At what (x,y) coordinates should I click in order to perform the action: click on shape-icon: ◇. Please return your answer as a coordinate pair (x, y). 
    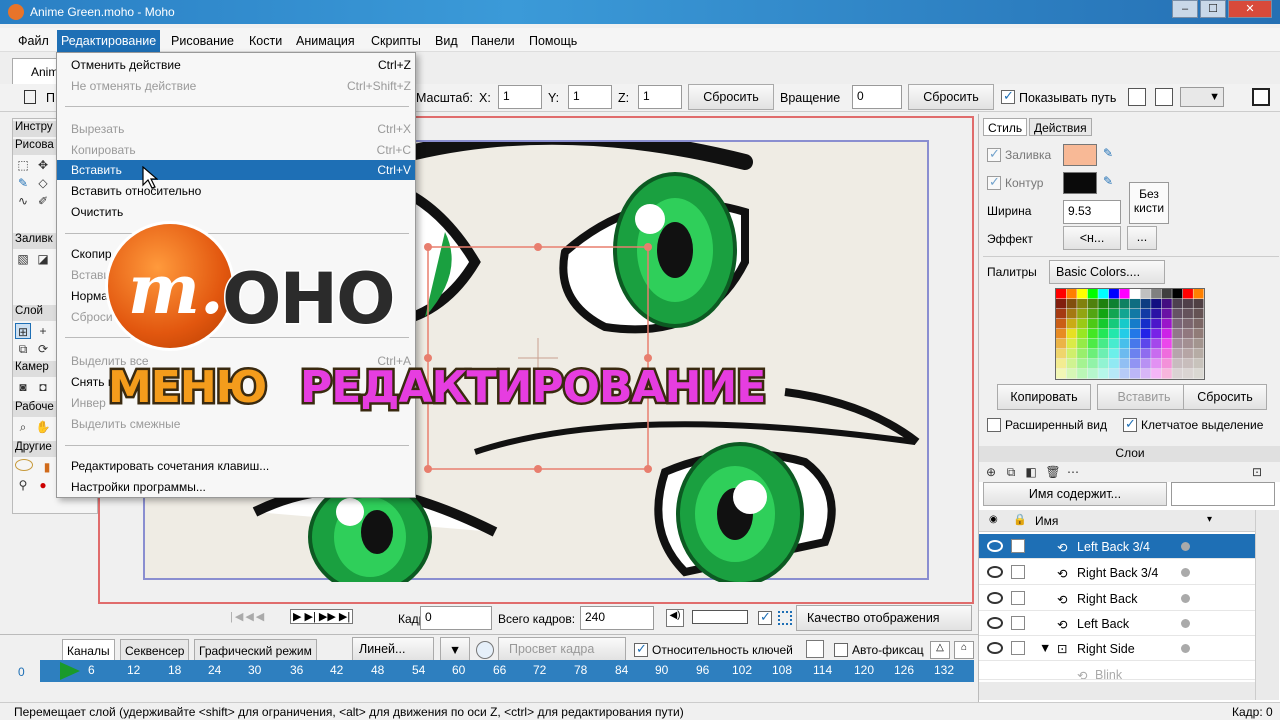
    Looking at the image, I should click on (43, 183).